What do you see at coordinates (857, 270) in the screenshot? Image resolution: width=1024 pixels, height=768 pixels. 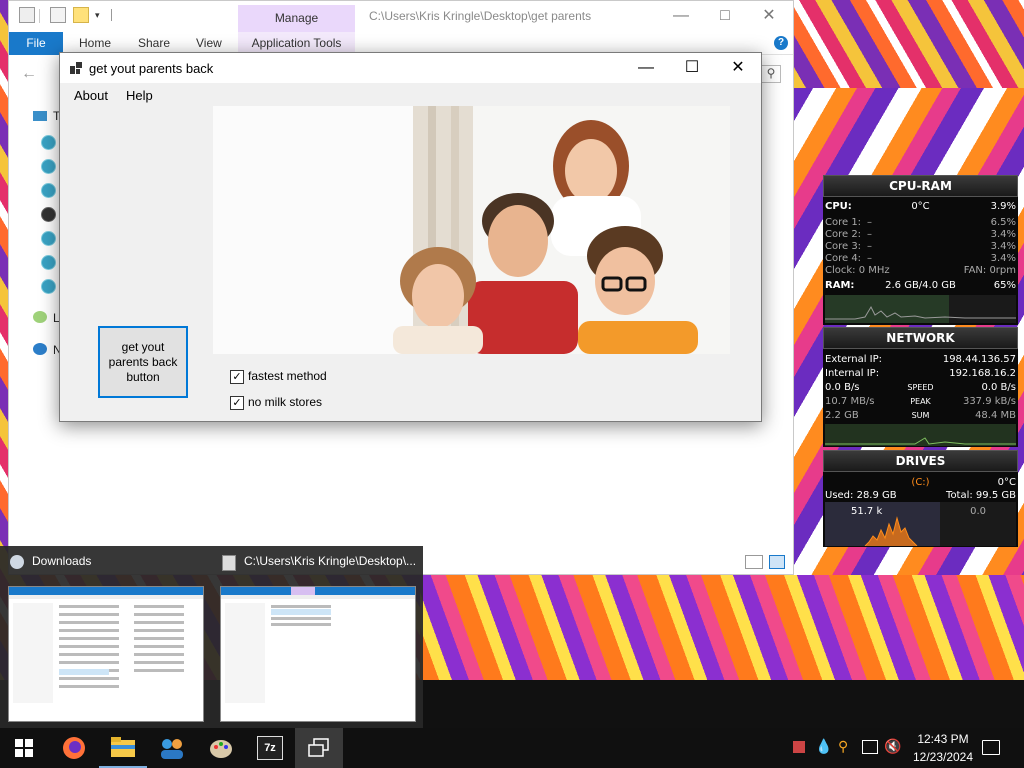 I see `cpu-clock: Clock: 0 MHz` at bounding box center [857, 270].